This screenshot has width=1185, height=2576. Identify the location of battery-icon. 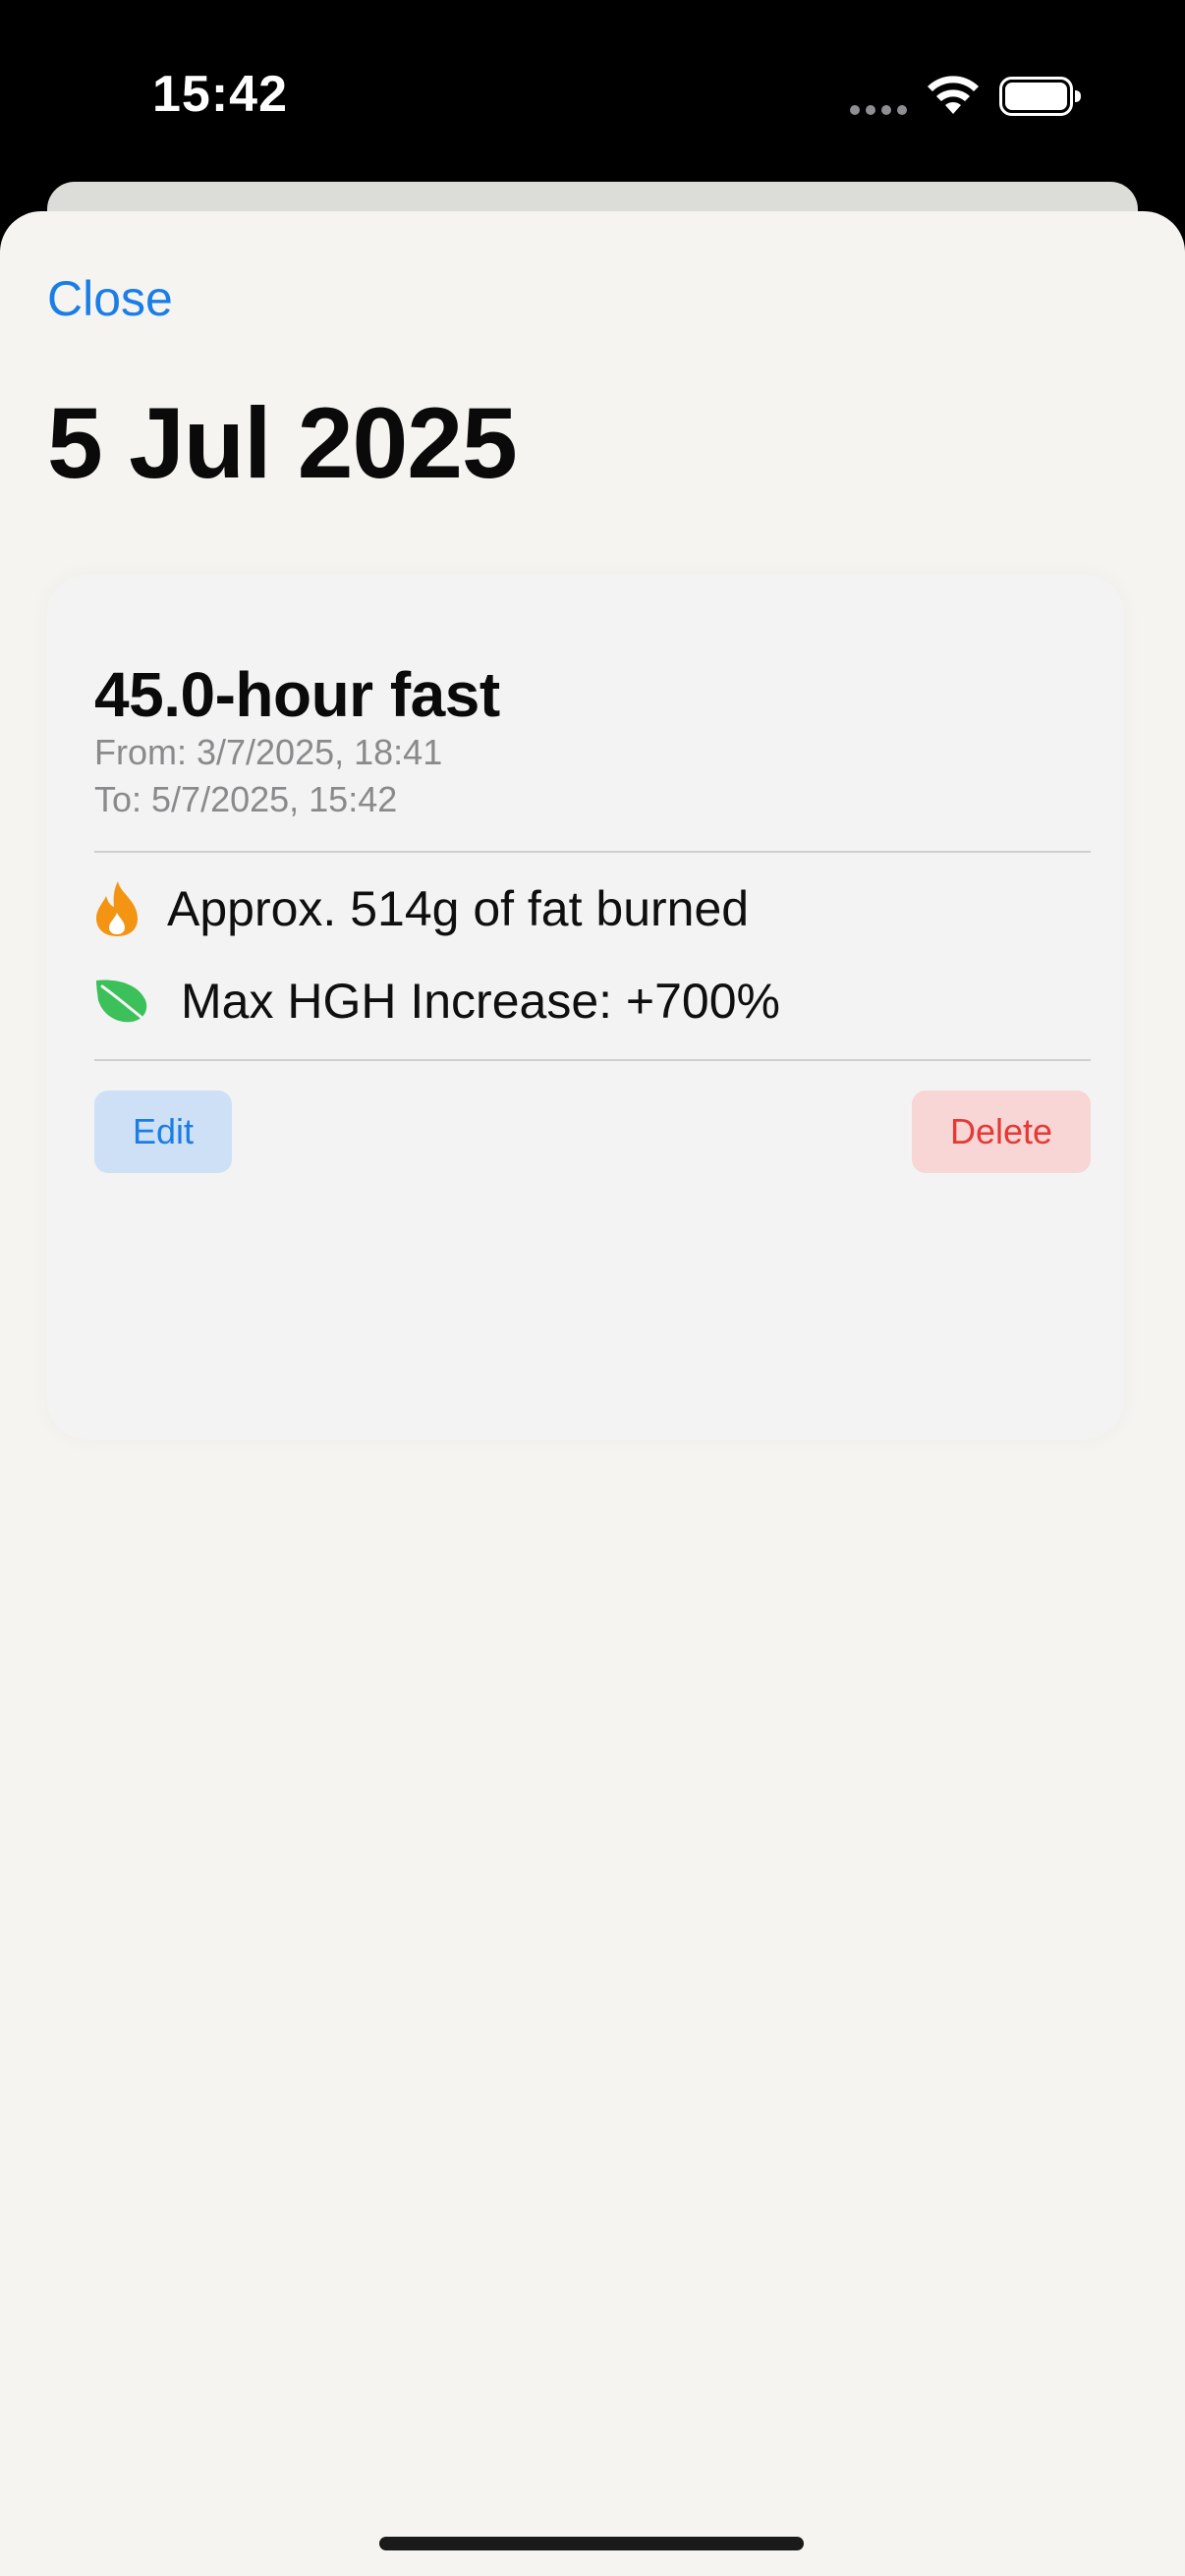
(1040, 96).